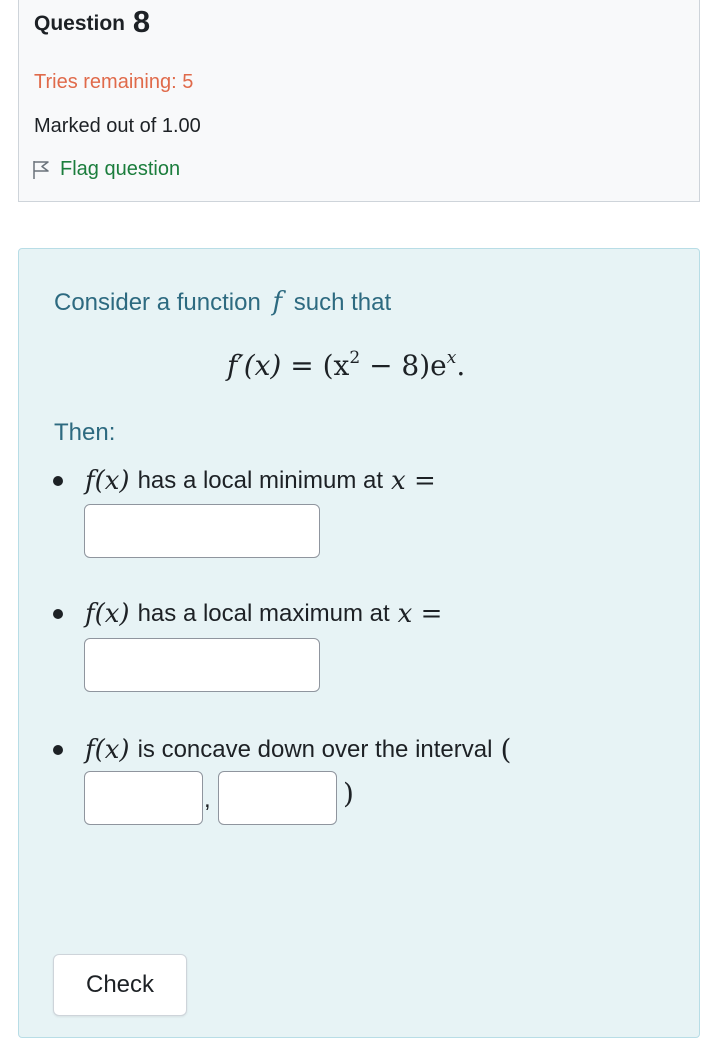  What do you see at coordinates (461, 365) in the screenshot?
I see `formula-end: .` at bounding box center [461, 365].